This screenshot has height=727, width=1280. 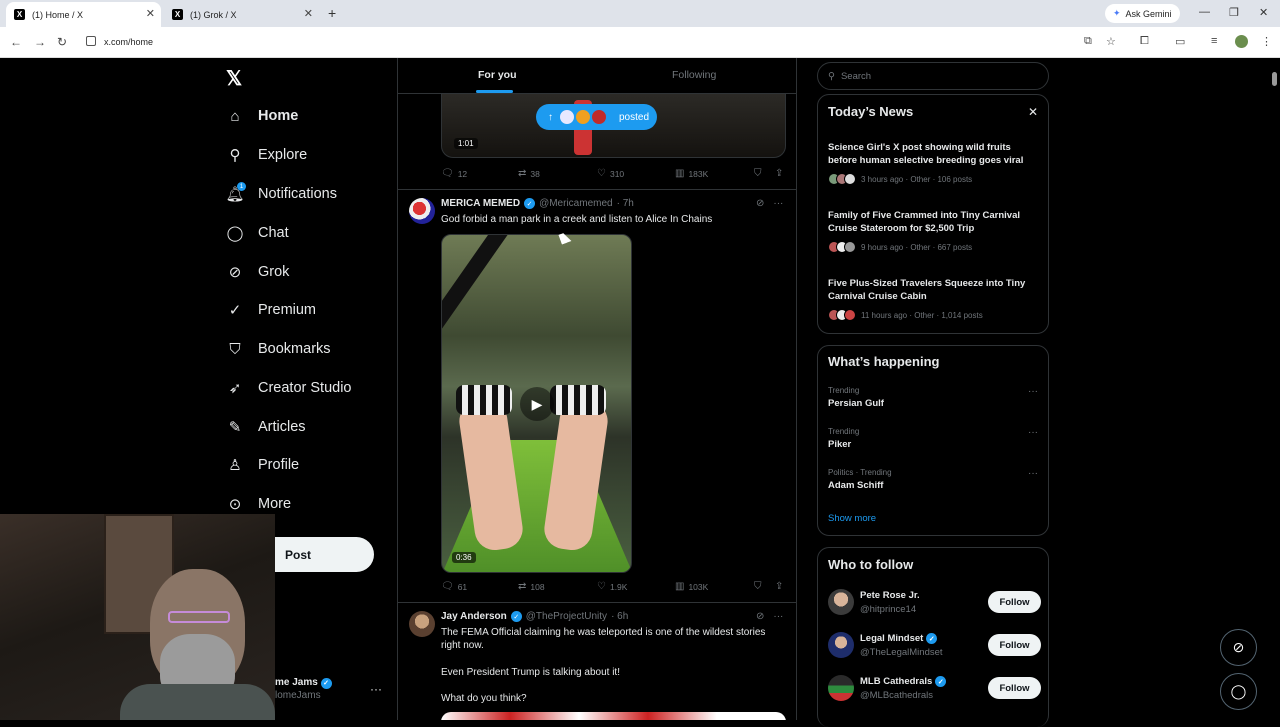 What do you see at coordinates (474, 616) in the screenshot?
I see `author-name: Jay Anderson` at bounding box center [474, 616].